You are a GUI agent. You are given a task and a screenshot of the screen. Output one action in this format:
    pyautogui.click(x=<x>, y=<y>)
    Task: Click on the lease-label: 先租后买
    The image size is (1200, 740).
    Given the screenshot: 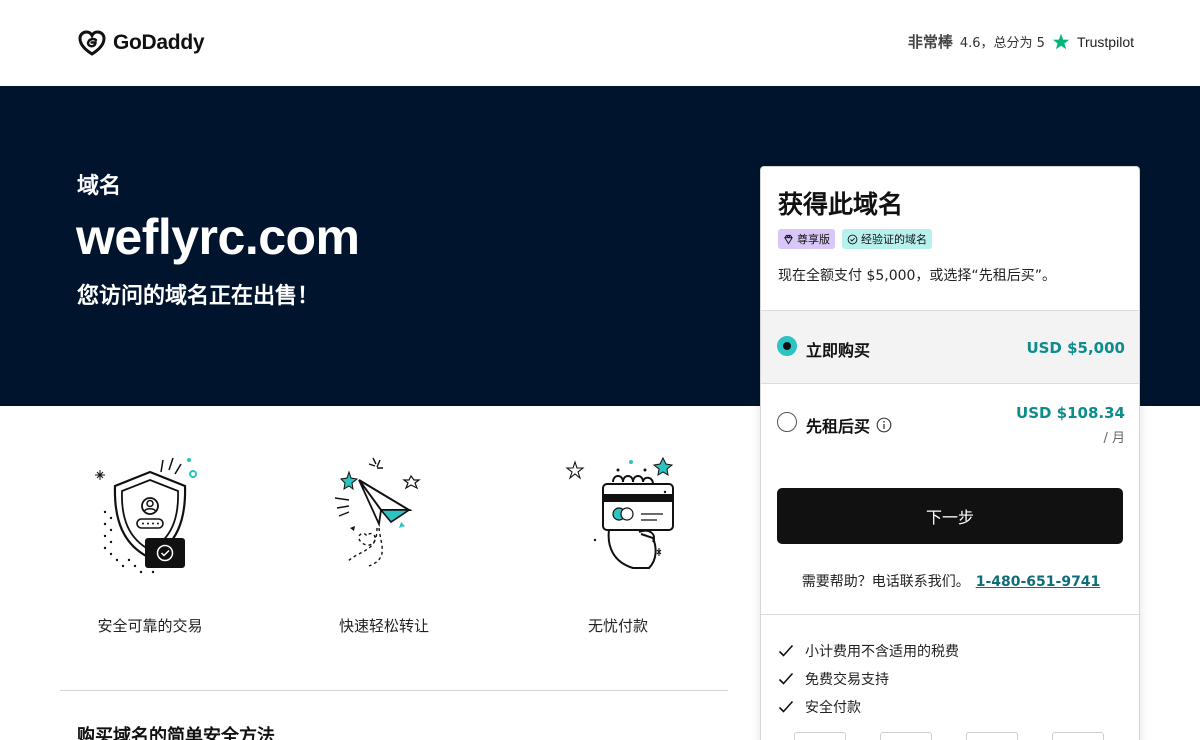 What is the action you would take?
    pyautogui.click(x=838, y=426)
    